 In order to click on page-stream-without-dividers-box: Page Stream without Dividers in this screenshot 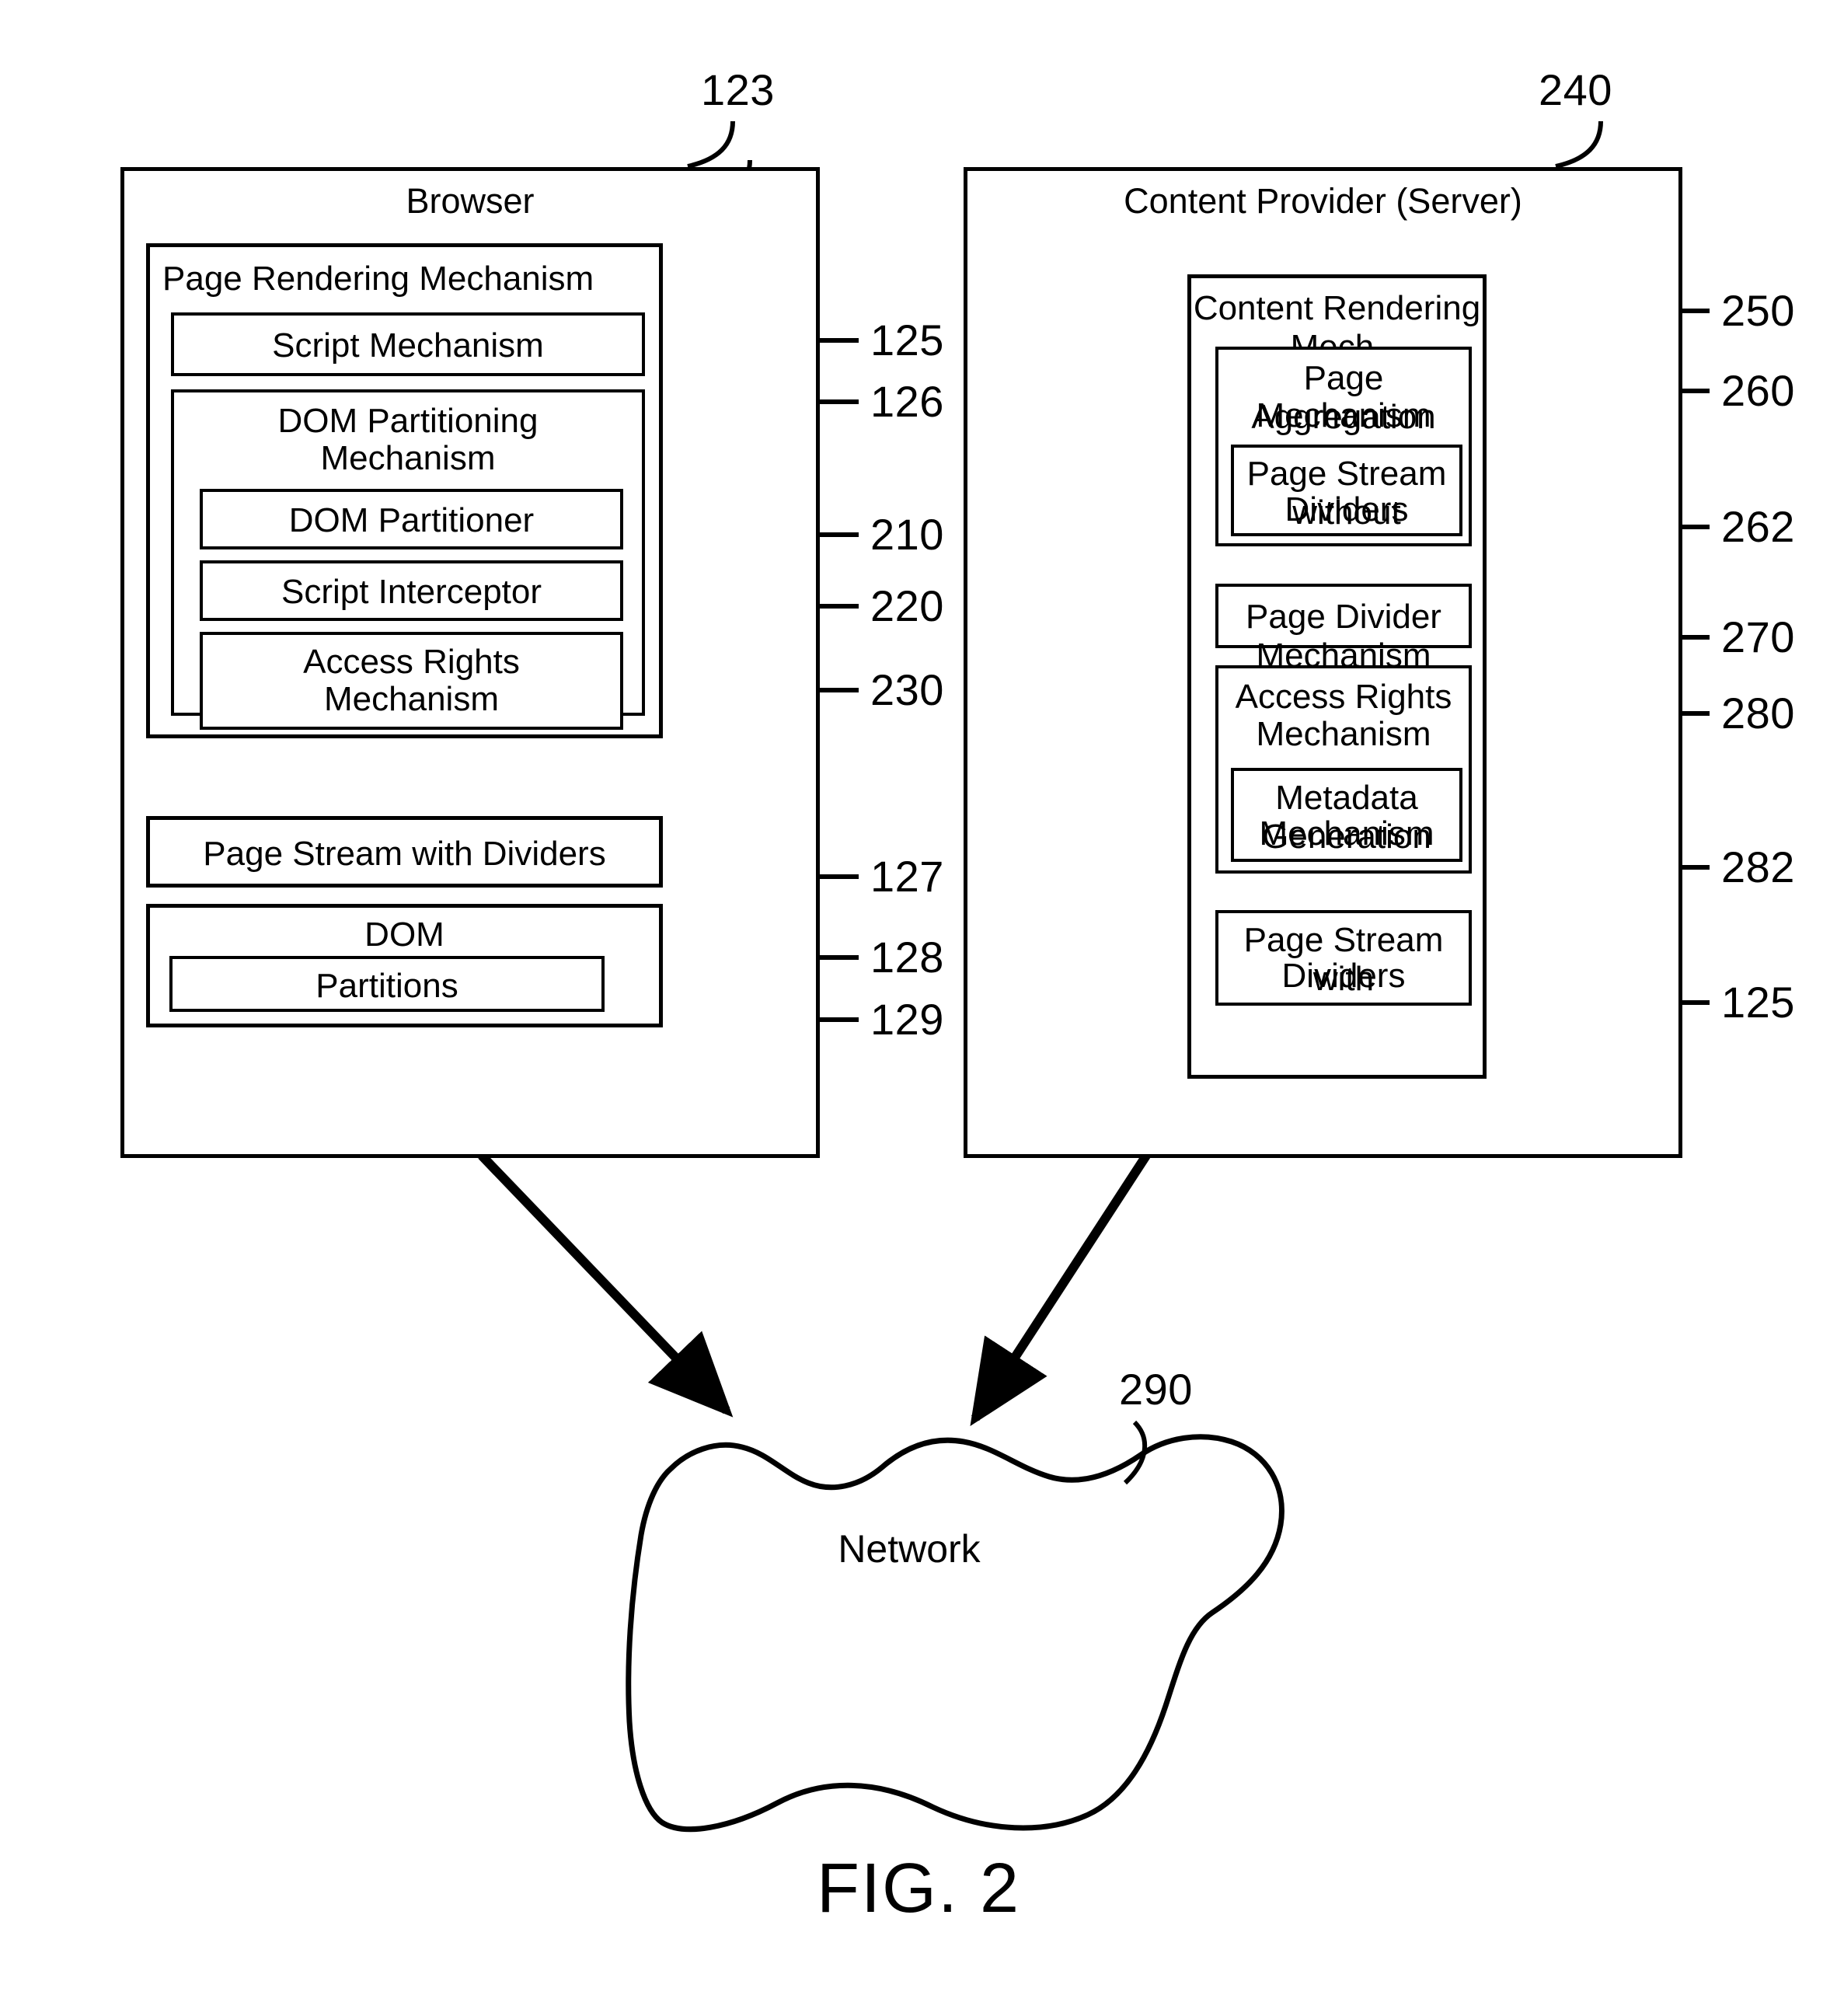, I will do `click(1346, 491)`.